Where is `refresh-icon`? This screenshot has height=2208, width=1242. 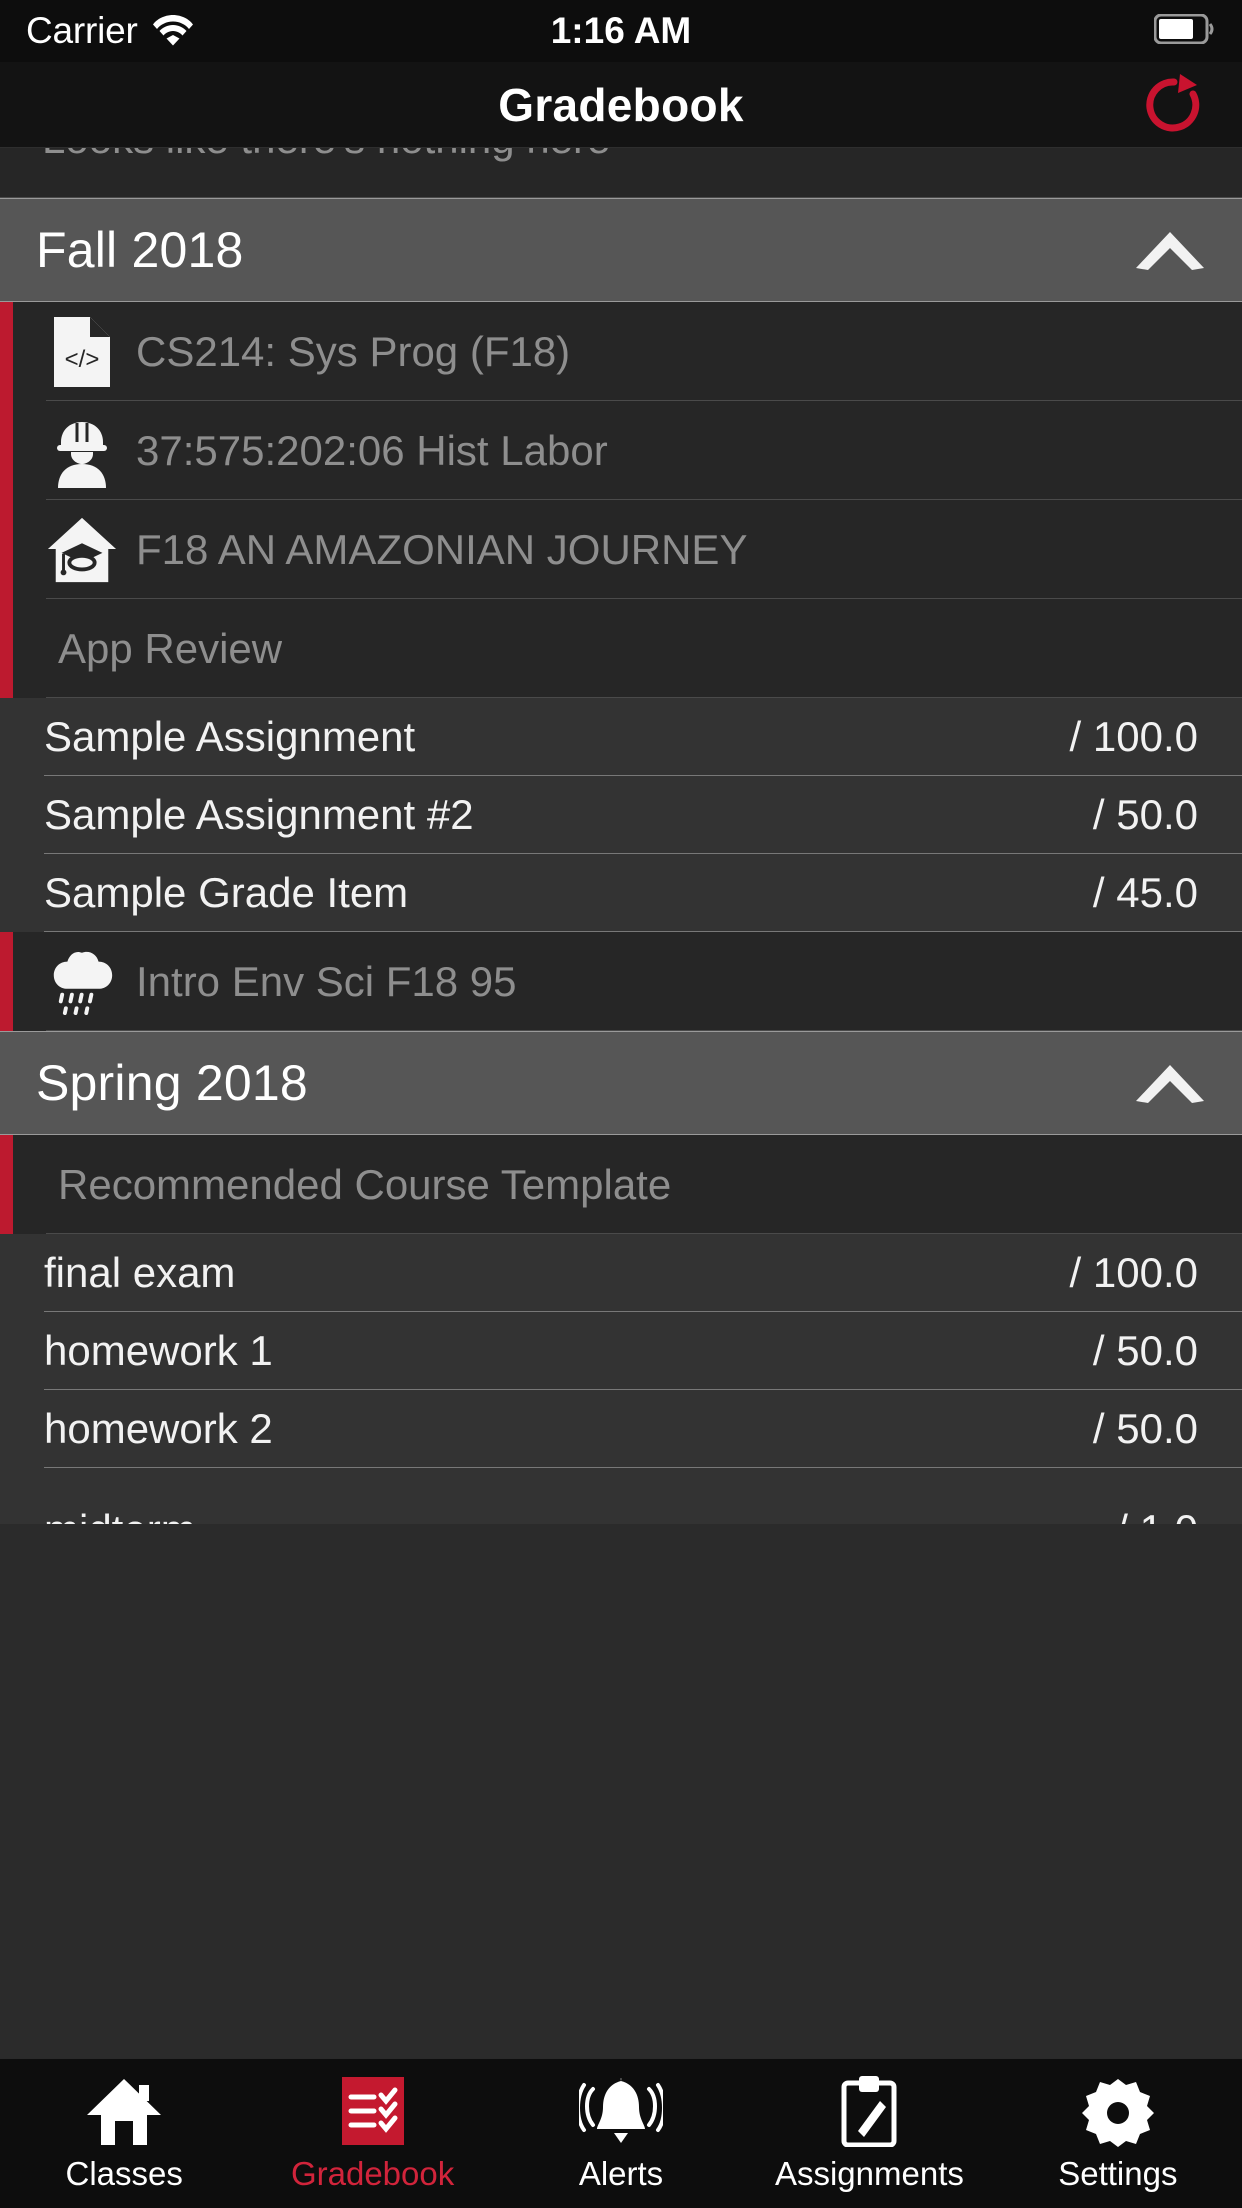
refresh-icon is located at coordinates (1174, 105).